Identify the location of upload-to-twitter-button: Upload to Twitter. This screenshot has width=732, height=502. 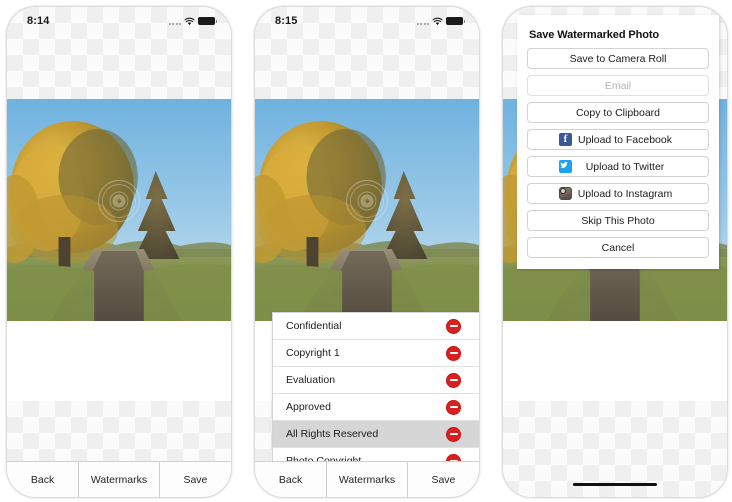
(618, 166).